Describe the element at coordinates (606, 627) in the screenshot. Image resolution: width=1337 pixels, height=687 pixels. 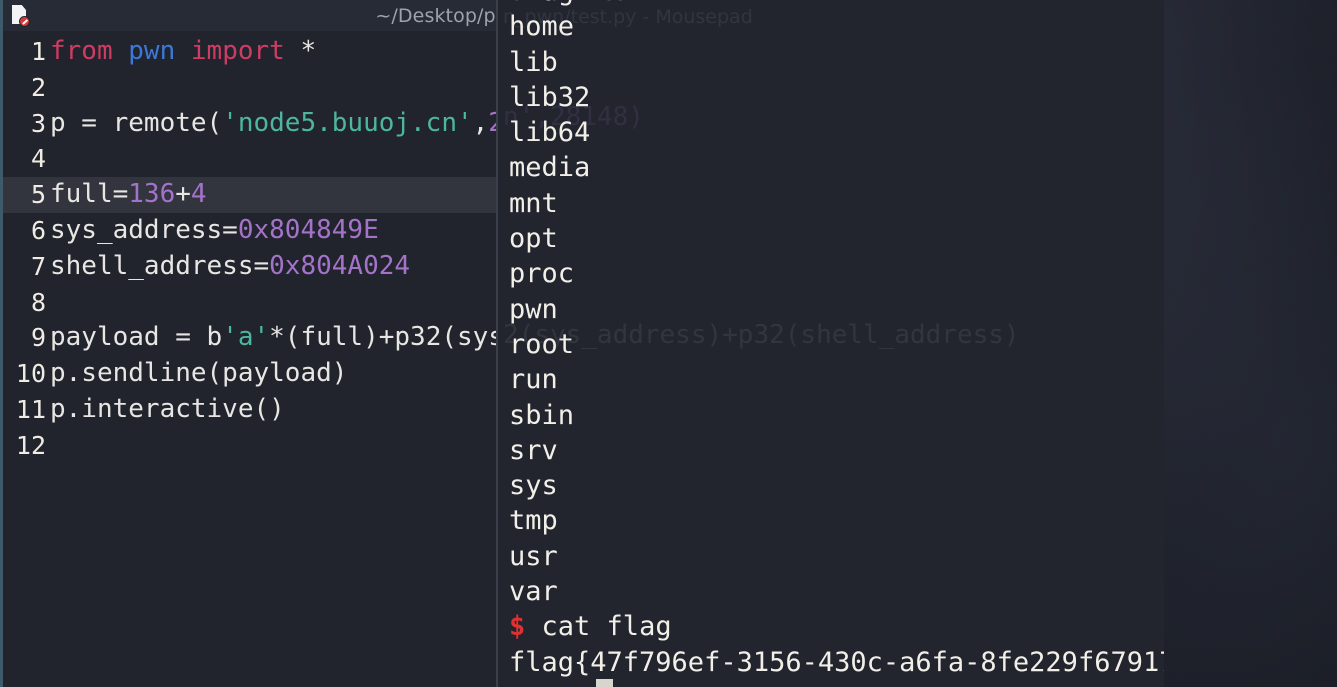
I see `terminal-command-value: cat flag` at that location.